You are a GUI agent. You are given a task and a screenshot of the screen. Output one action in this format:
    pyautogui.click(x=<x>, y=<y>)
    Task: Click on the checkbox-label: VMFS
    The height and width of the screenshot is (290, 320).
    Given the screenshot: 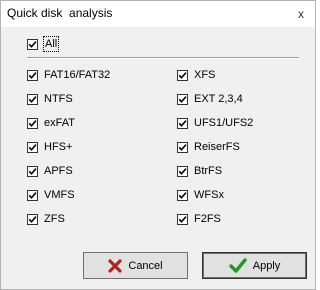 What is the action you would take?
    pyautogui.click(x=59, y=195)
    